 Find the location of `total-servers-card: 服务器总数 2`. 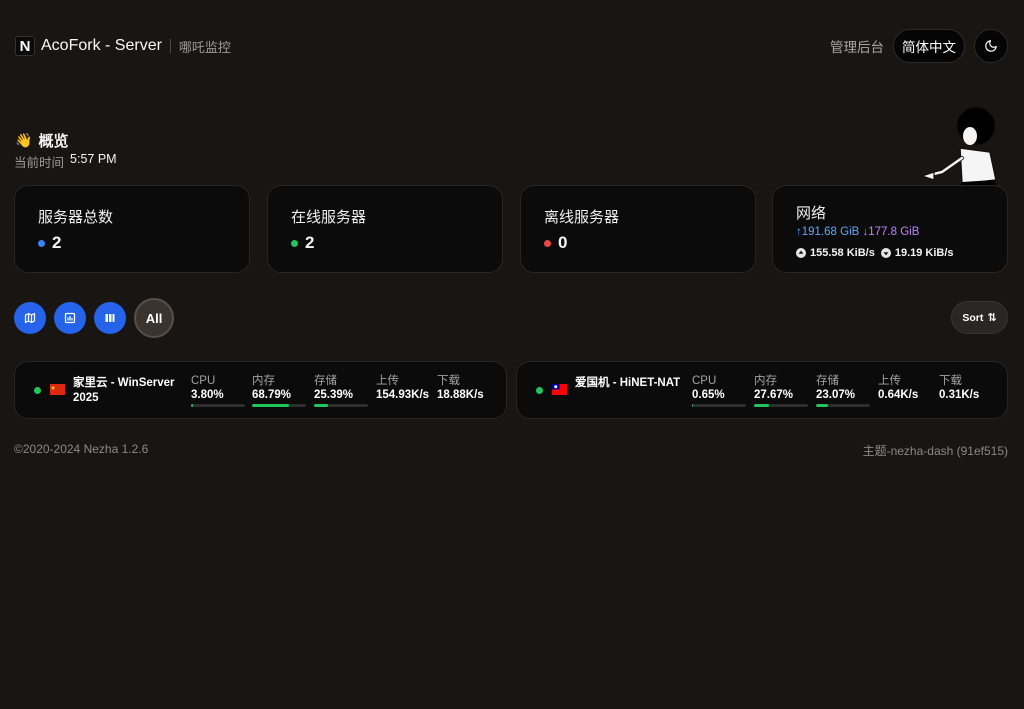

total-servers-card: 服务器总数 2 is located at coordinates (132, 229).